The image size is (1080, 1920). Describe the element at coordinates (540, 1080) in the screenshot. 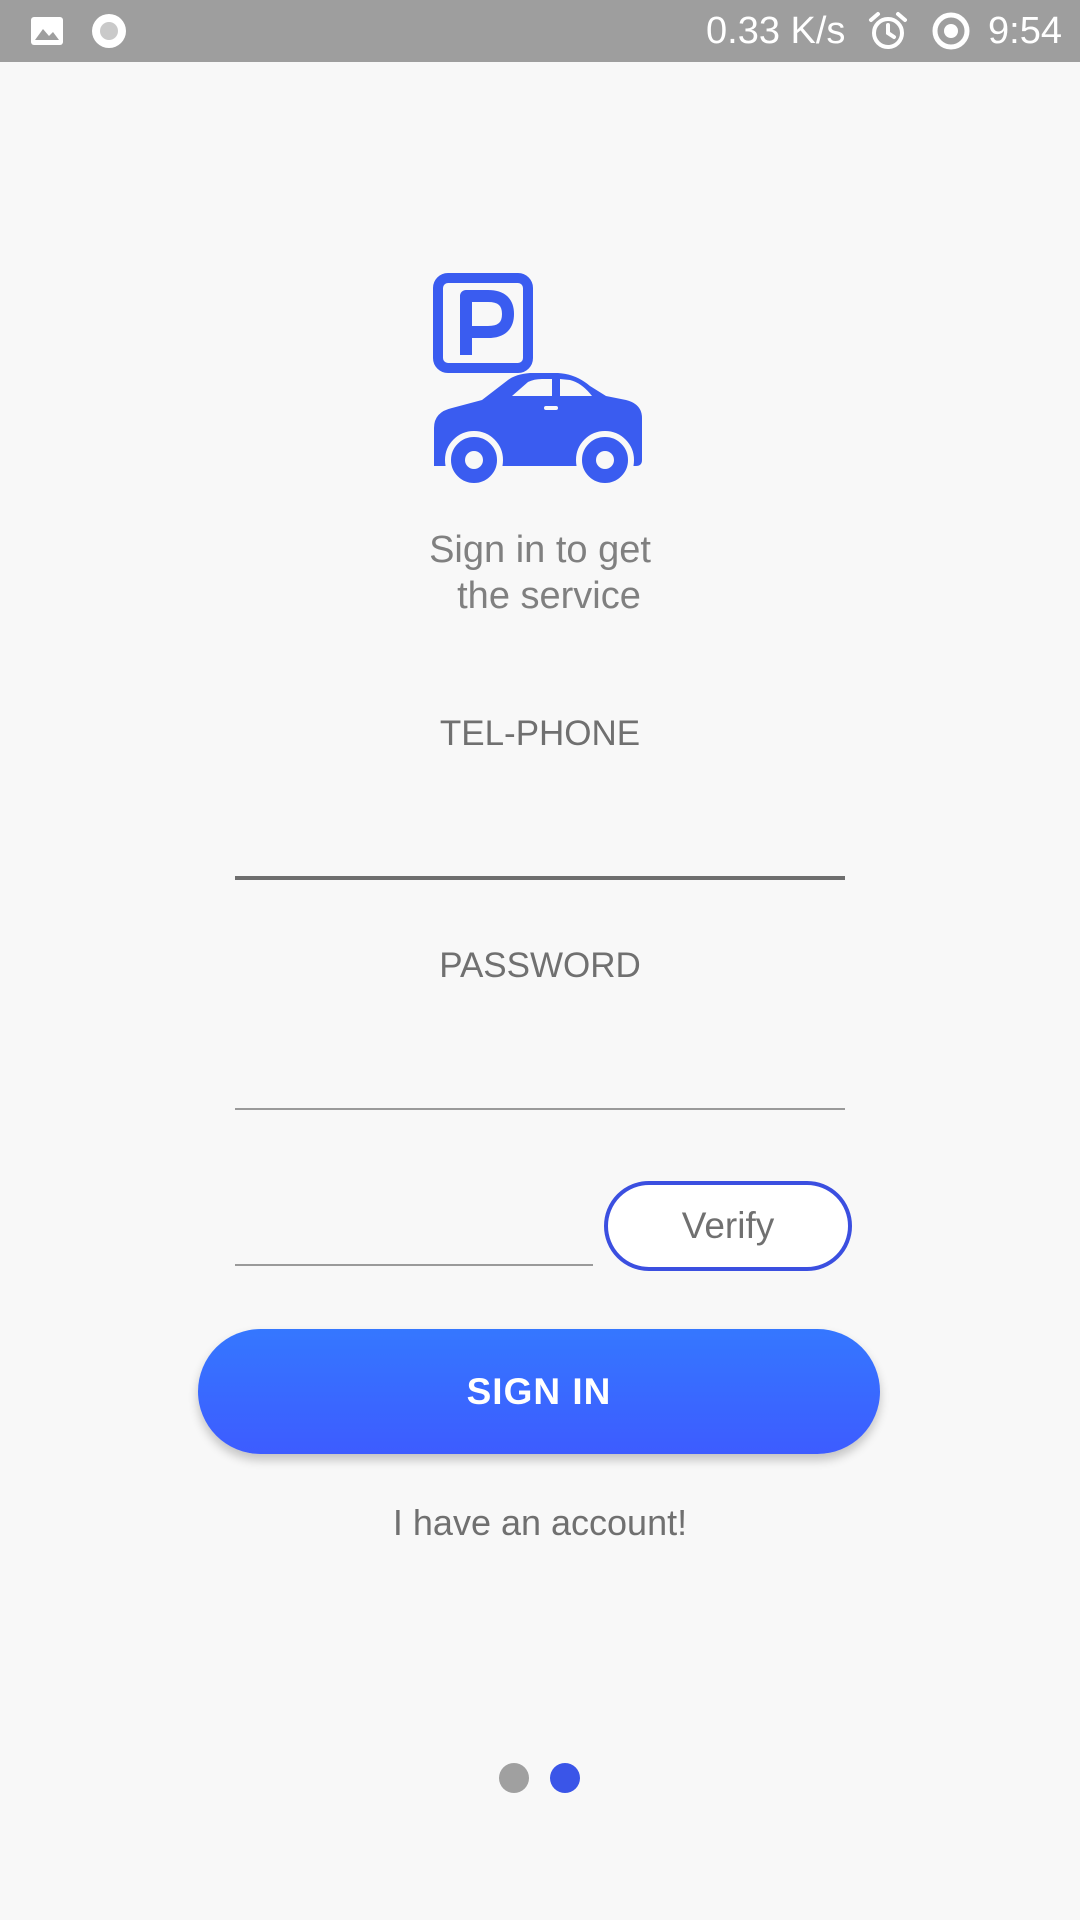

I see `password-input` at that location.